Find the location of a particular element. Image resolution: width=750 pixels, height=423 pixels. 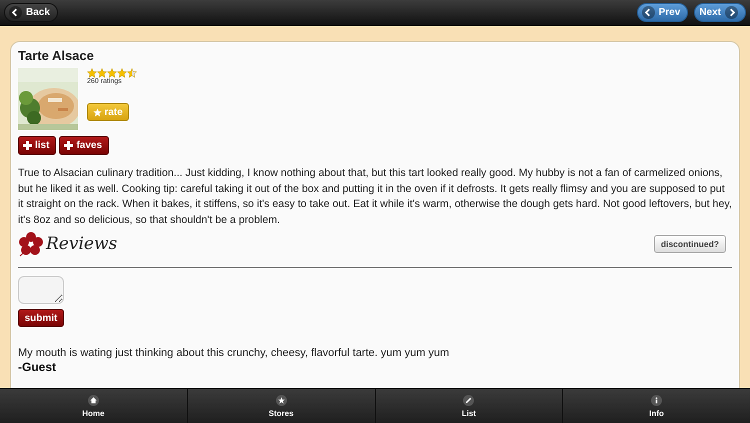

pencil-icon is located at coordinates (468, 400).